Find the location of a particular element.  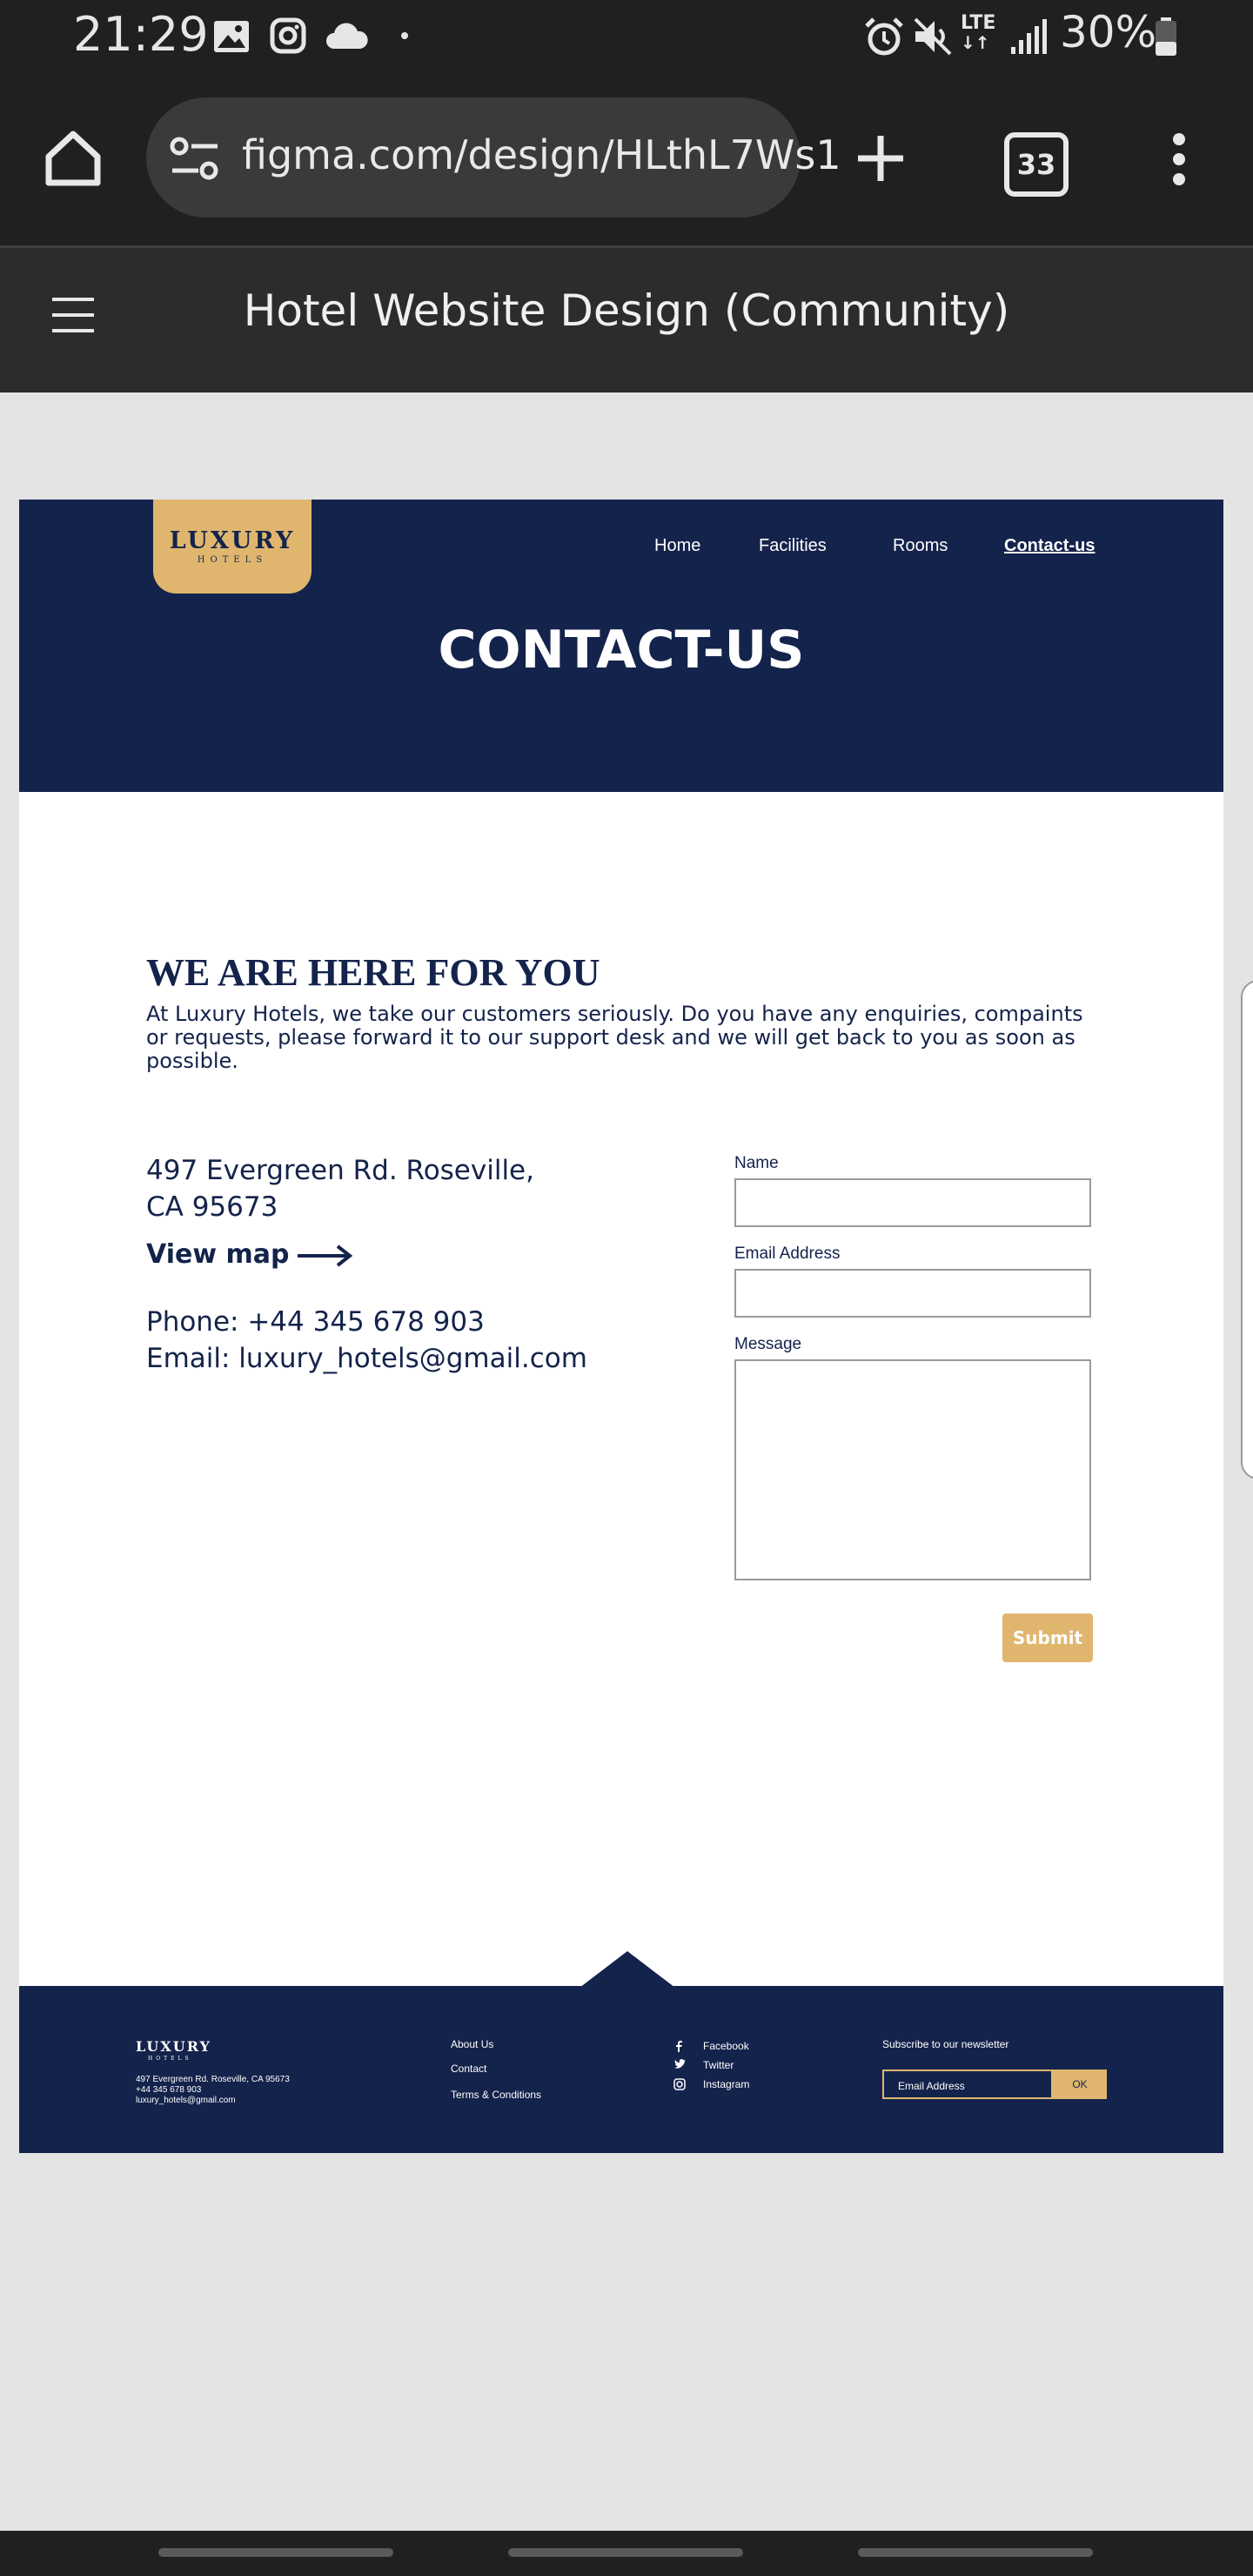

address-line-2: CA 95673 is located at coordinates (212, 1207).